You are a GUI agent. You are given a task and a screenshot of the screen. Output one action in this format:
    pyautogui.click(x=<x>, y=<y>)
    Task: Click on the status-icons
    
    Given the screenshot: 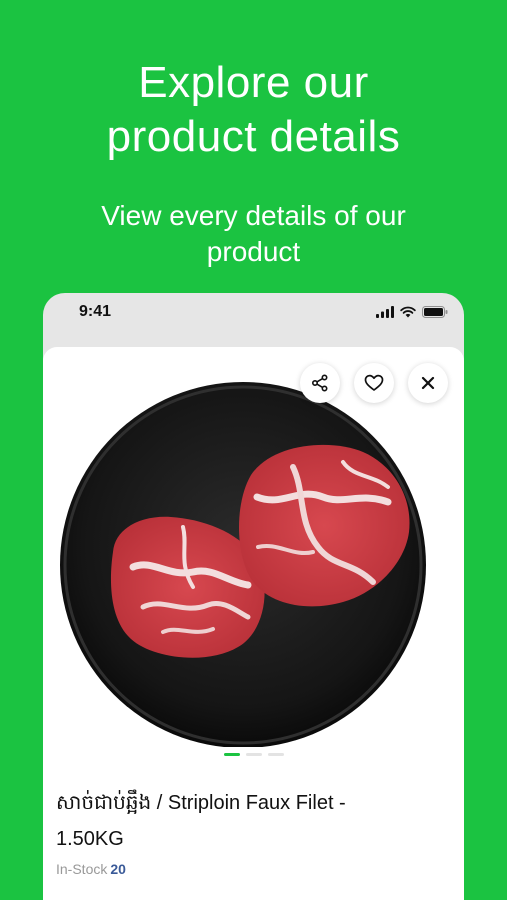 What is the action you would take?
    pyautogui.click(x=412, y=312)
    